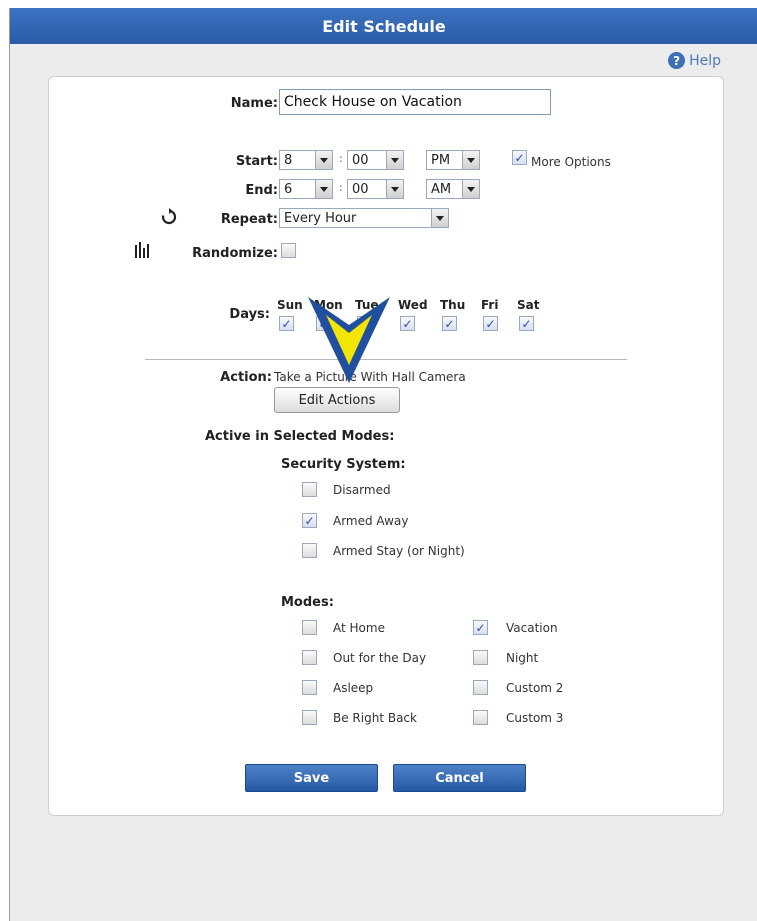  What do you see at coordinates (413, 305) in the screenshot?
I see `day-label-wed: Wed` at bounding box center [413, 305].